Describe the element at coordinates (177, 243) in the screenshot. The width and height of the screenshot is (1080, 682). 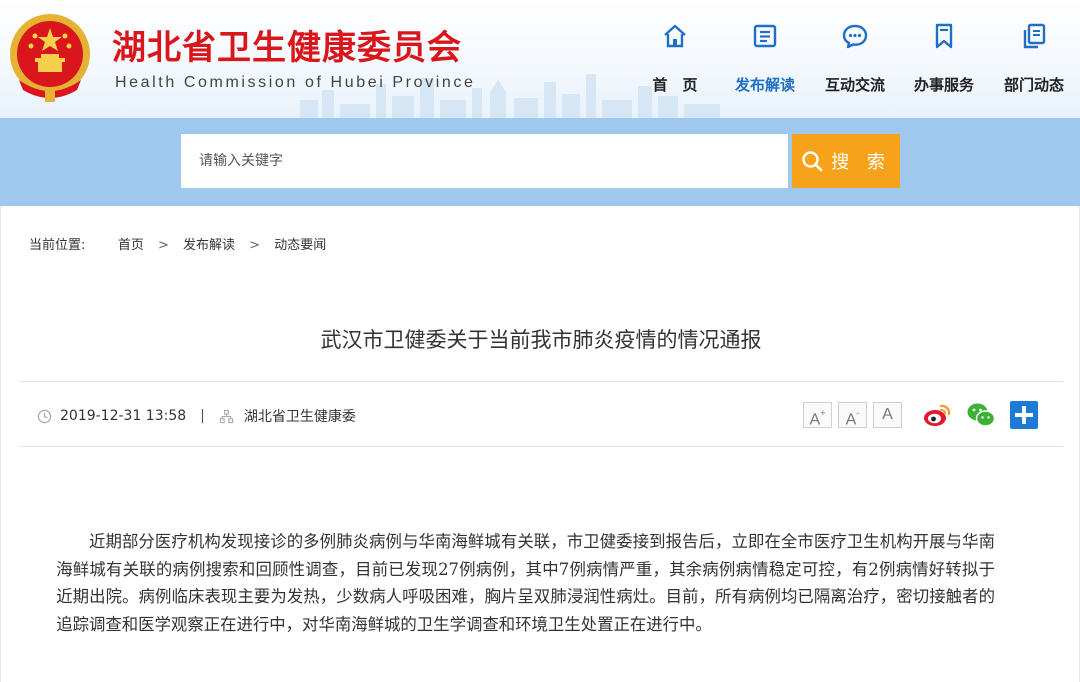
I see `breadcrumb: 当前位置: 首页 > 发布解读 > 动态要闻` at that location.